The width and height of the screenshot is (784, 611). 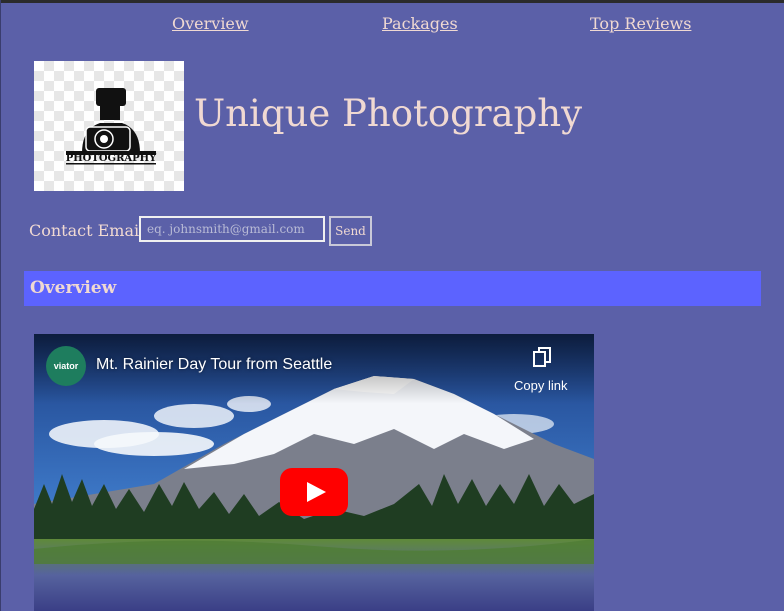 I want to click on copy-link-label: Copy link, so click(x=541, y=385).